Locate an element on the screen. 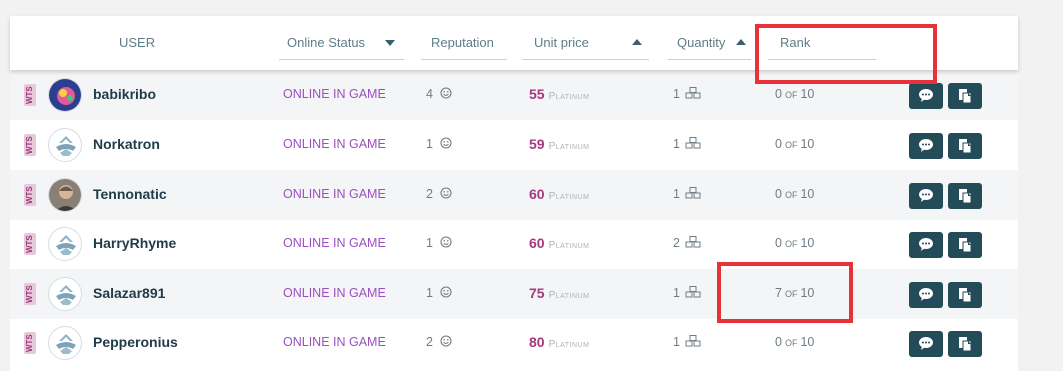  username-link: Salazar891 is located at coordinates (129, 293).